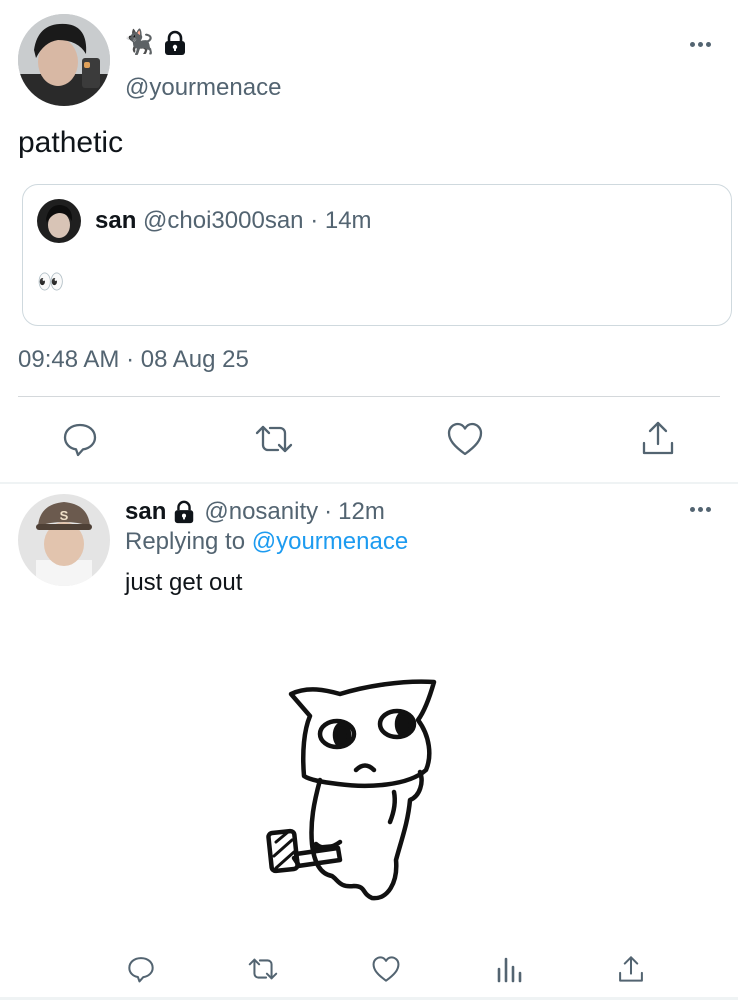 The height and width of the screenshot is (1000, 738). What do you see at coordinates (700, 509) in the screenshot?
I see `reply-more-options-icon` at bounding box center [700, 509].